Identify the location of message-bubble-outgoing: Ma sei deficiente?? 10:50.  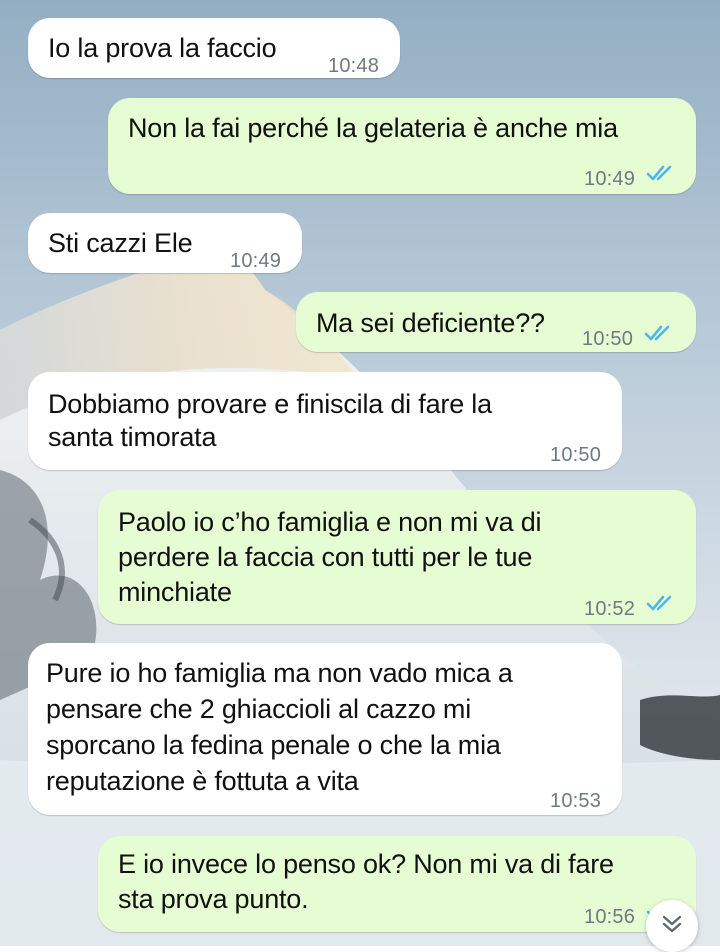
(496, 322).